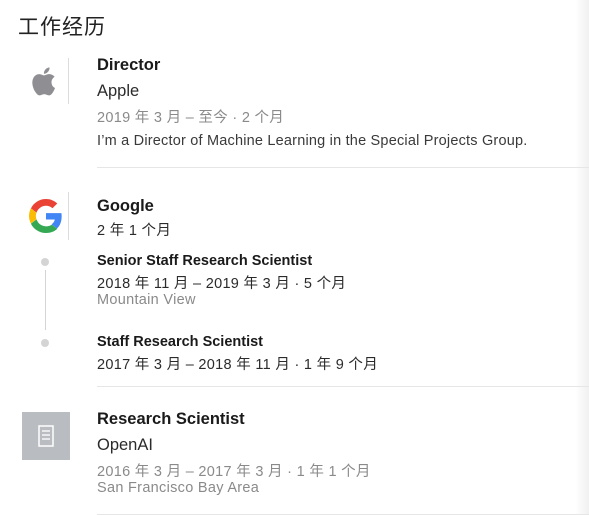  I want to click on total-duration: 2 年 1 个月, so click(134, 231).